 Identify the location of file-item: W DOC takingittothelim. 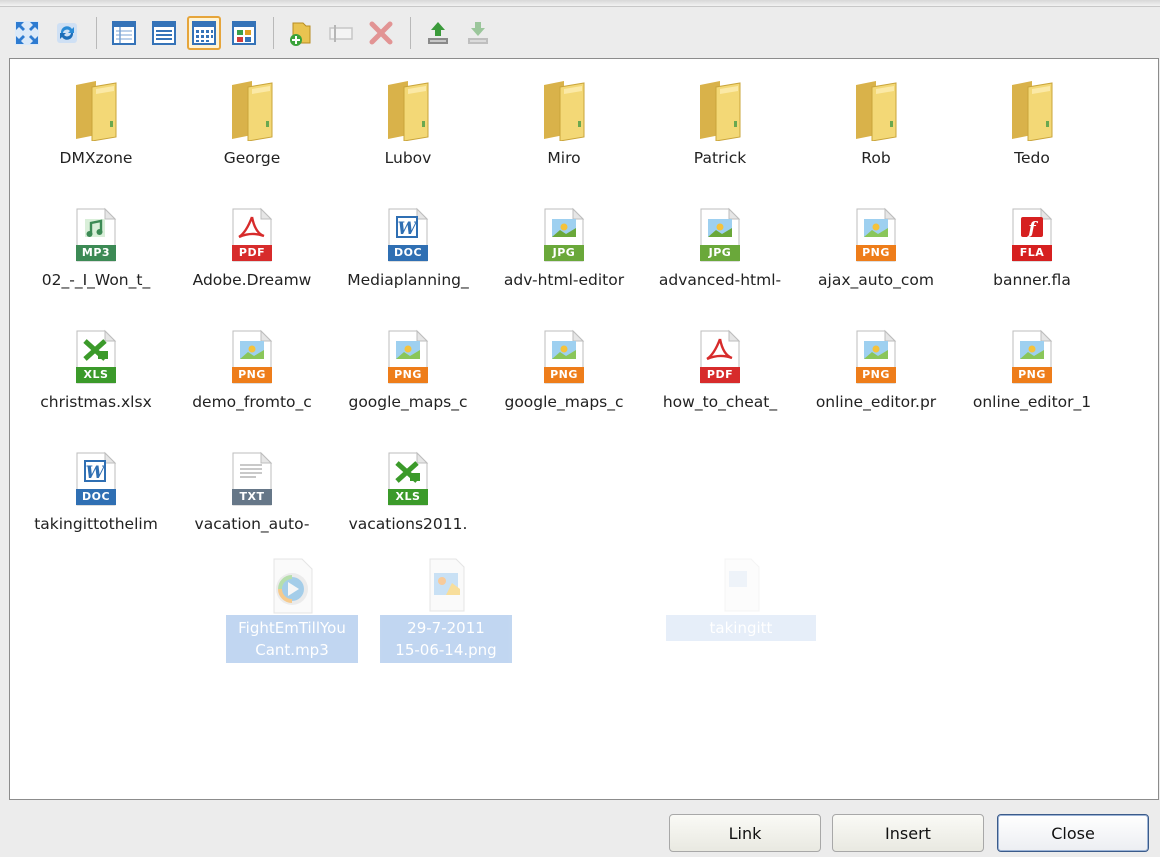
(96, 492).